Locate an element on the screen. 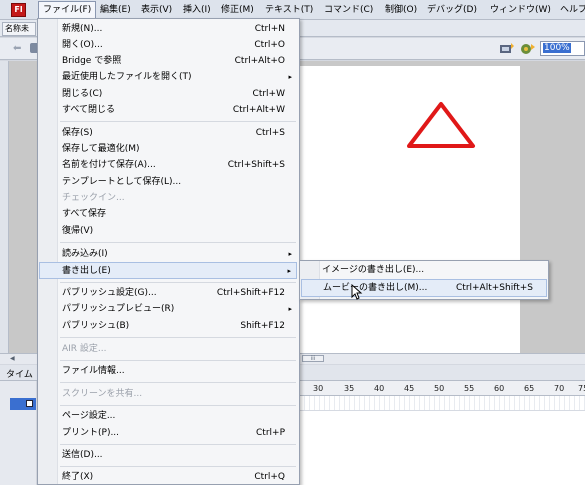 The width and height of the screenshot is (585, 485). back-arrow-icon: ⬅ is located at coordinates (17, 48).